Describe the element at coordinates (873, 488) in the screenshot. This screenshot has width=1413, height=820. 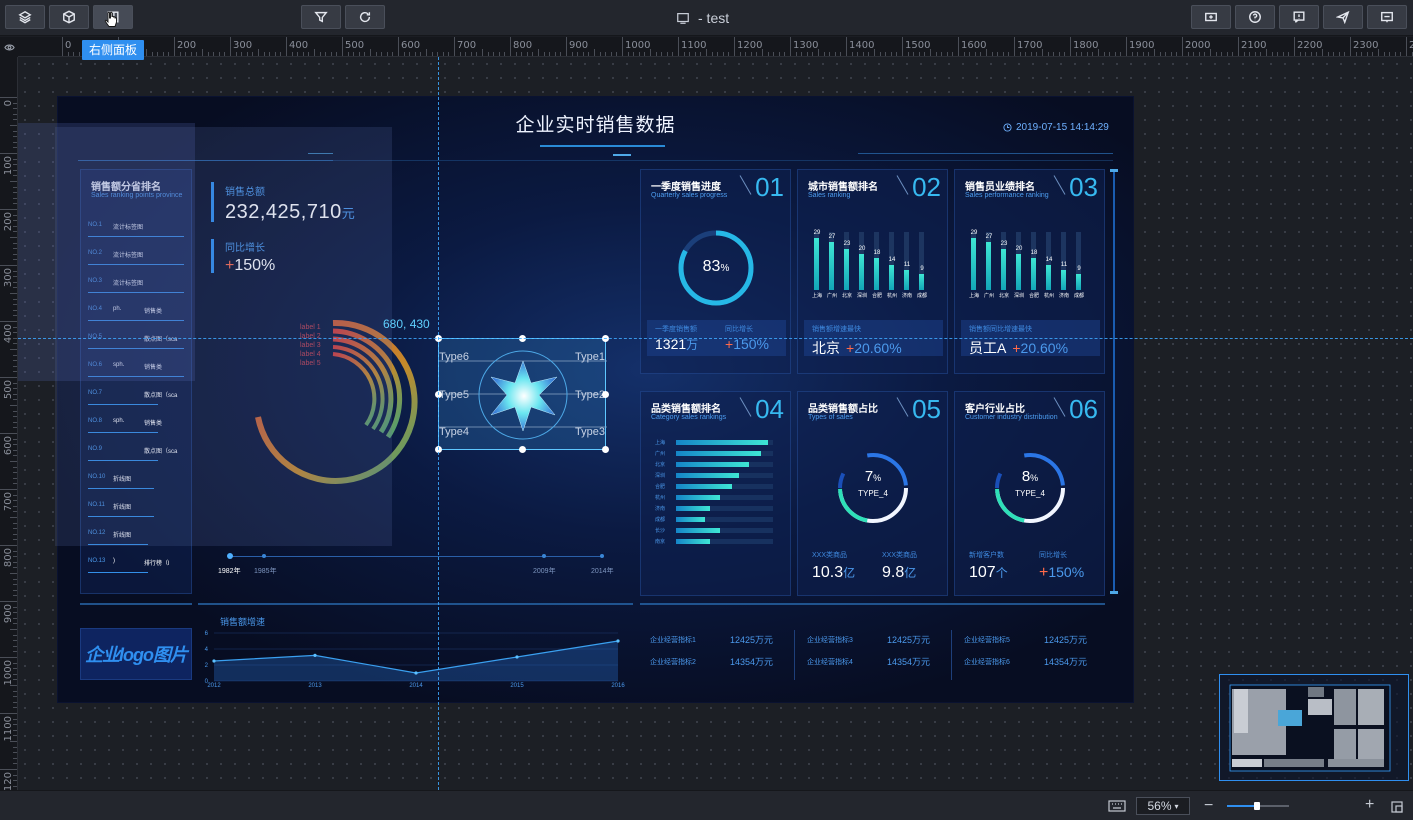
I see `type-ring-chart` at that location.